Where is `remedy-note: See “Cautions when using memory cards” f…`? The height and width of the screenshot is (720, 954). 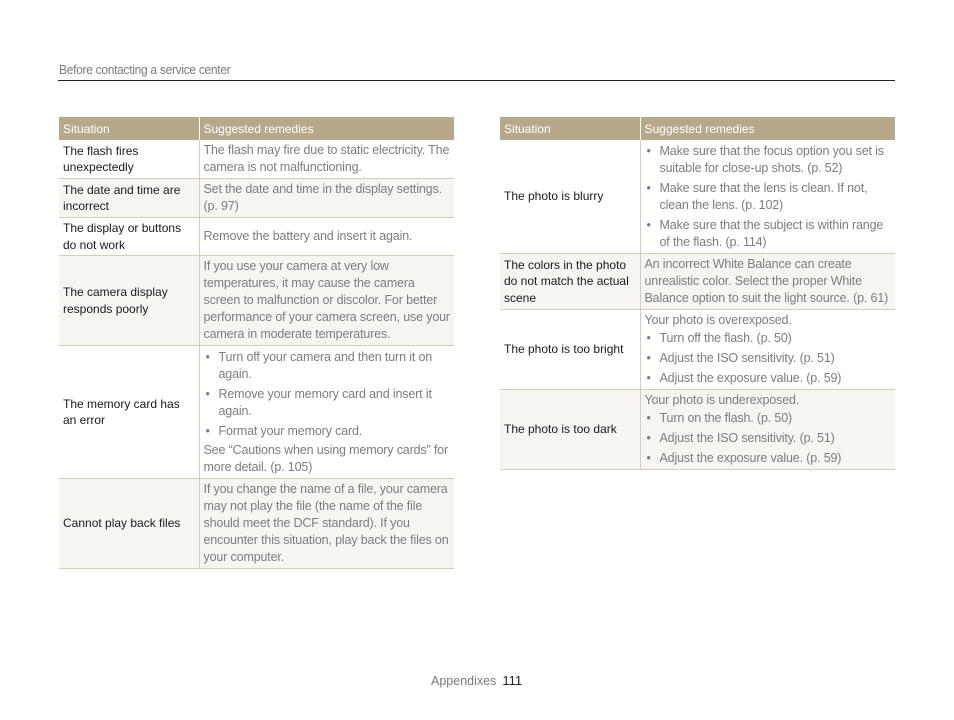 remedy-note: See “Cautions when using memory cards” f… is located at coordinates (326, 458).